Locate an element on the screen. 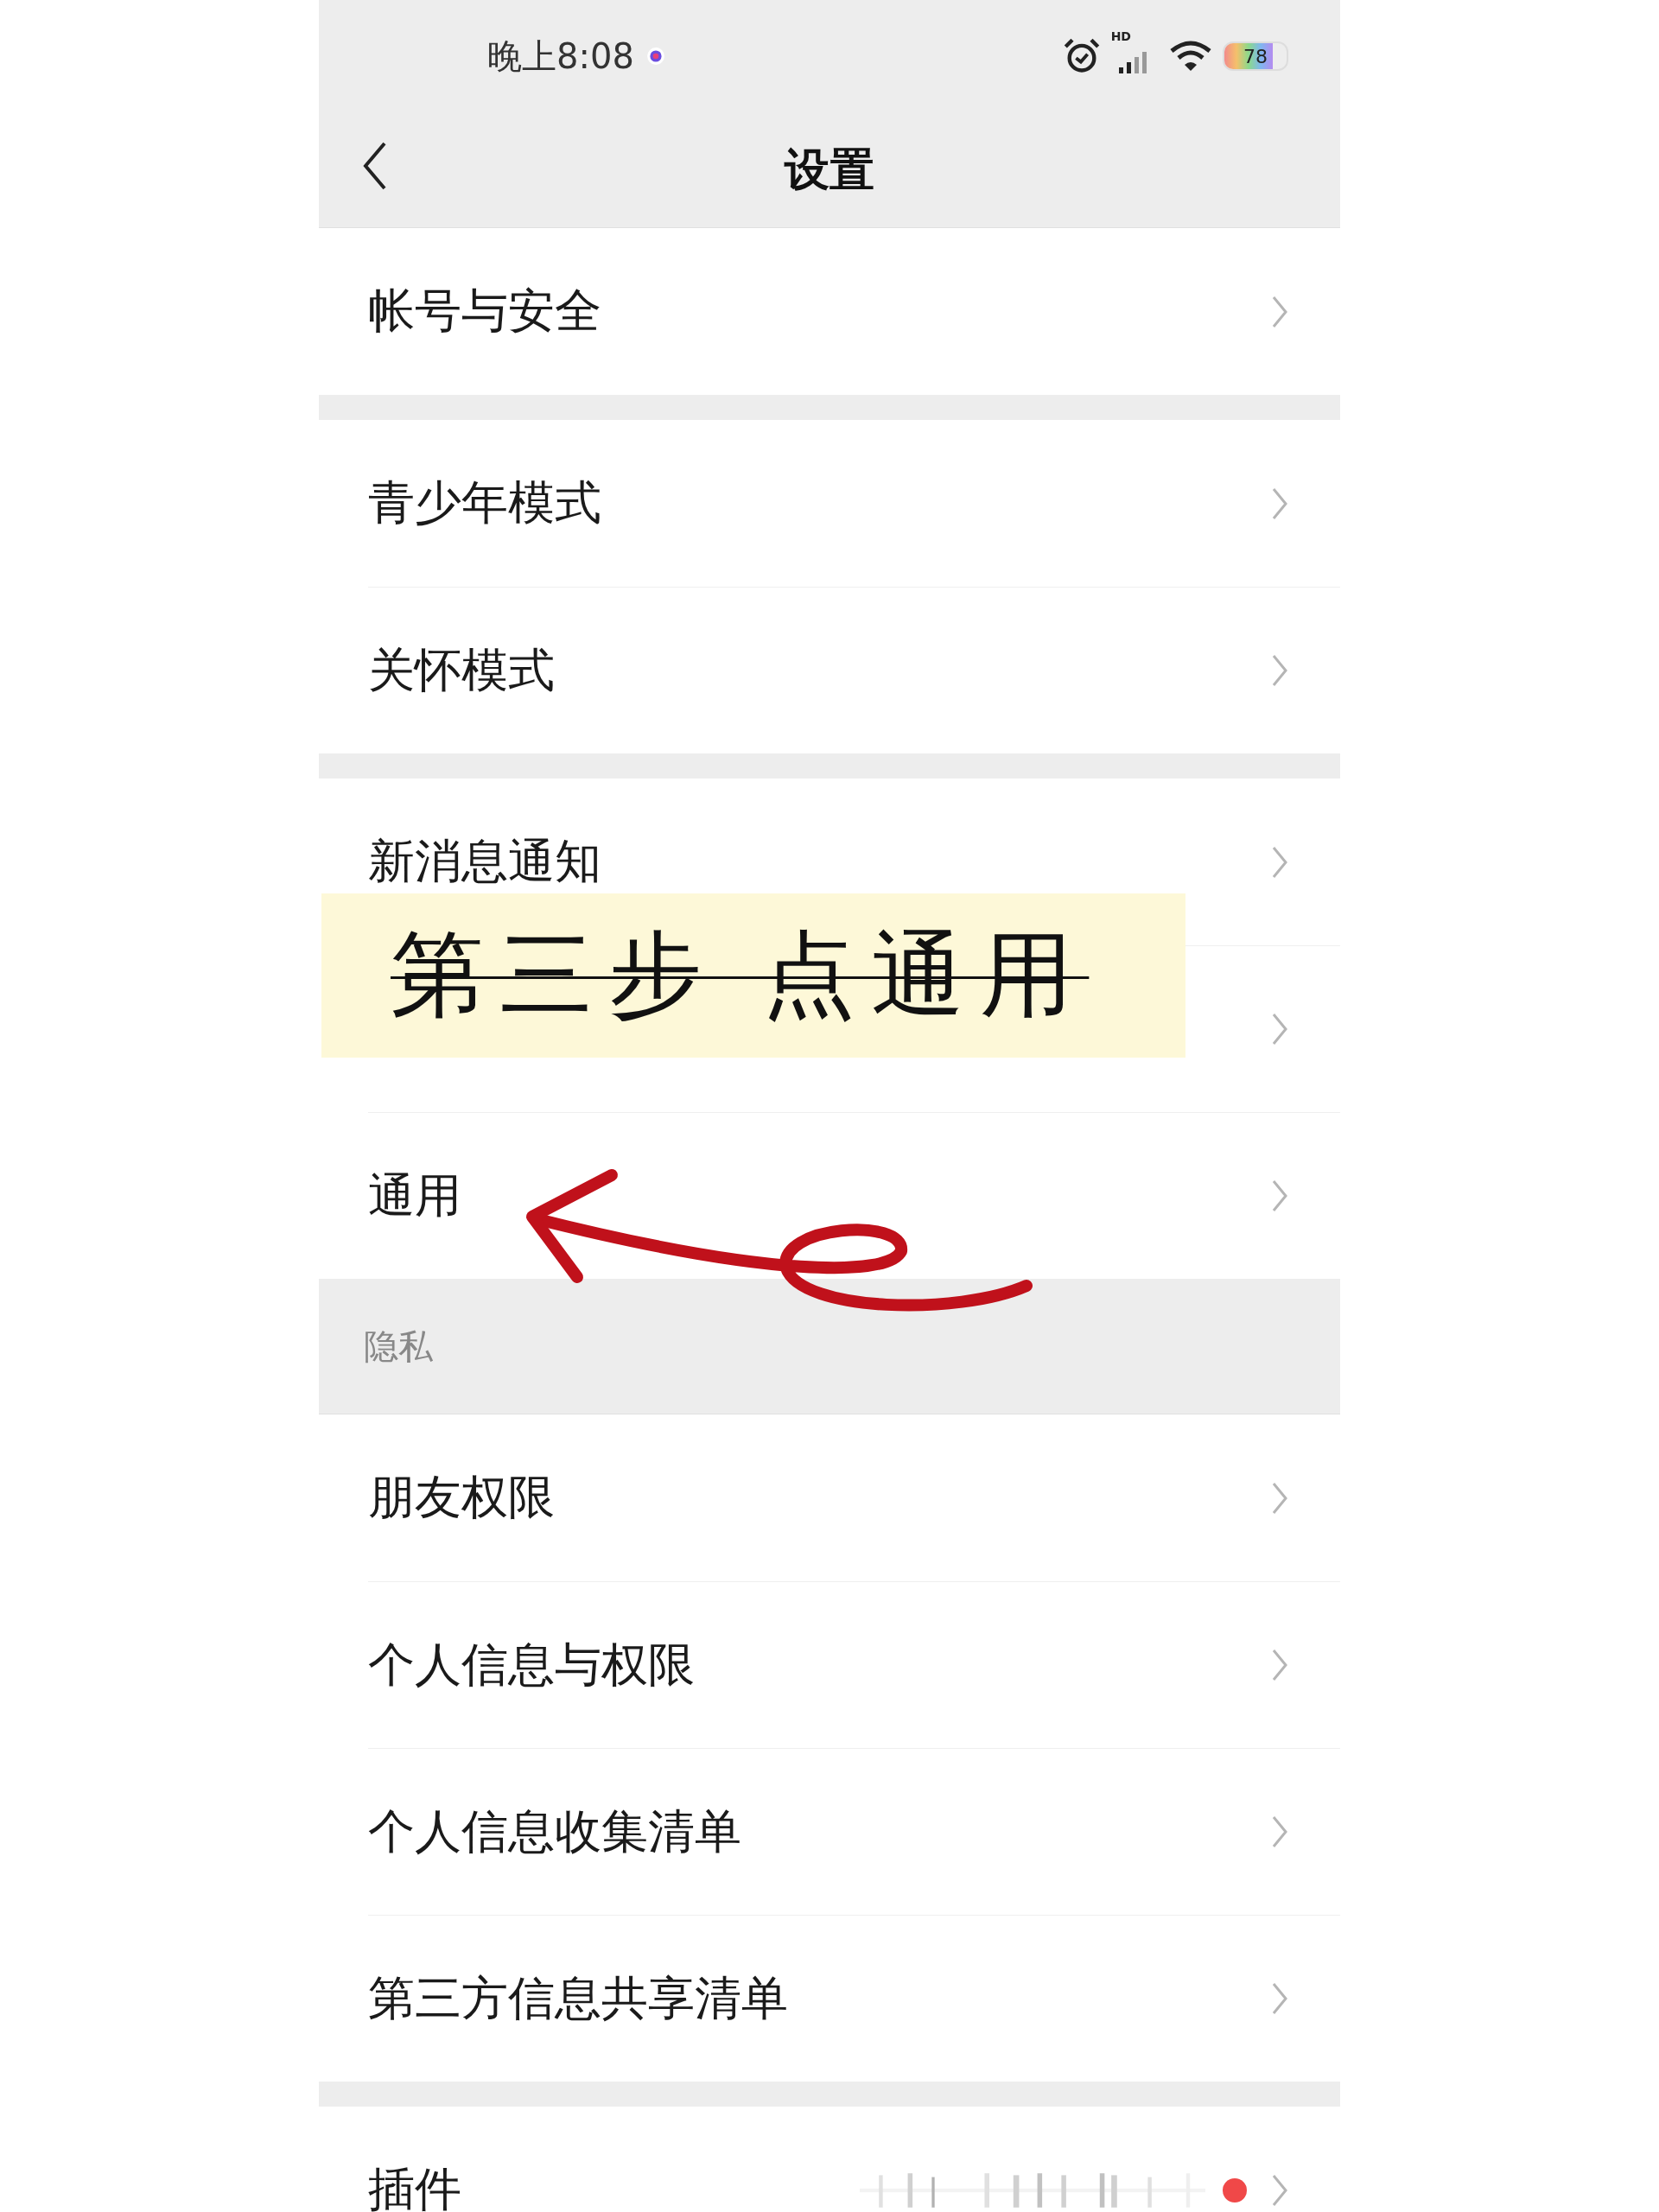 The height and width of the screenshot is (2212, 1659). network-label: HD is located at coordinates (1120, 36).